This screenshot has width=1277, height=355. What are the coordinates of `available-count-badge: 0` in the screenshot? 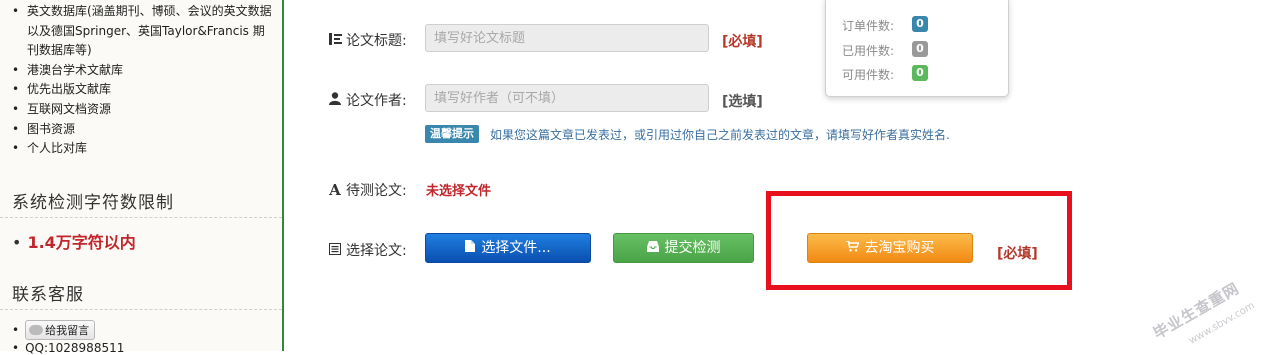 It's located at (920, 73).